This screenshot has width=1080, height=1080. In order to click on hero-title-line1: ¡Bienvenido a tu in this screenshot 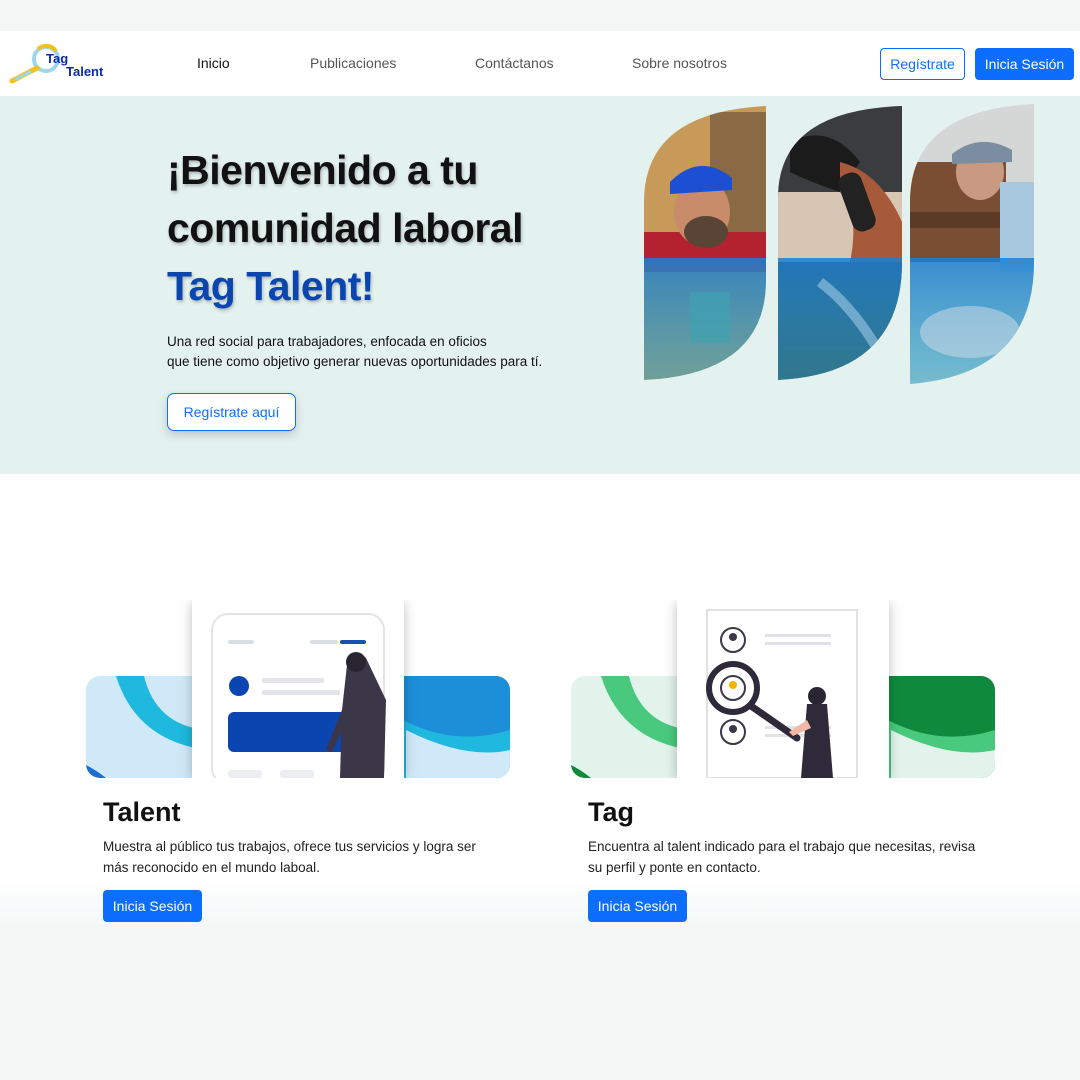, I will do `click(322, 170)`.